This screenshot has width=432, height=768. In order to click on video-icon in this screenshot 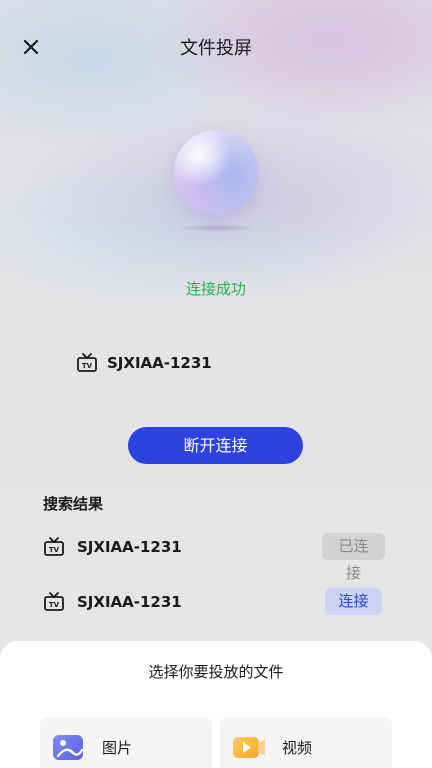, I will do `click(249, 747)`.